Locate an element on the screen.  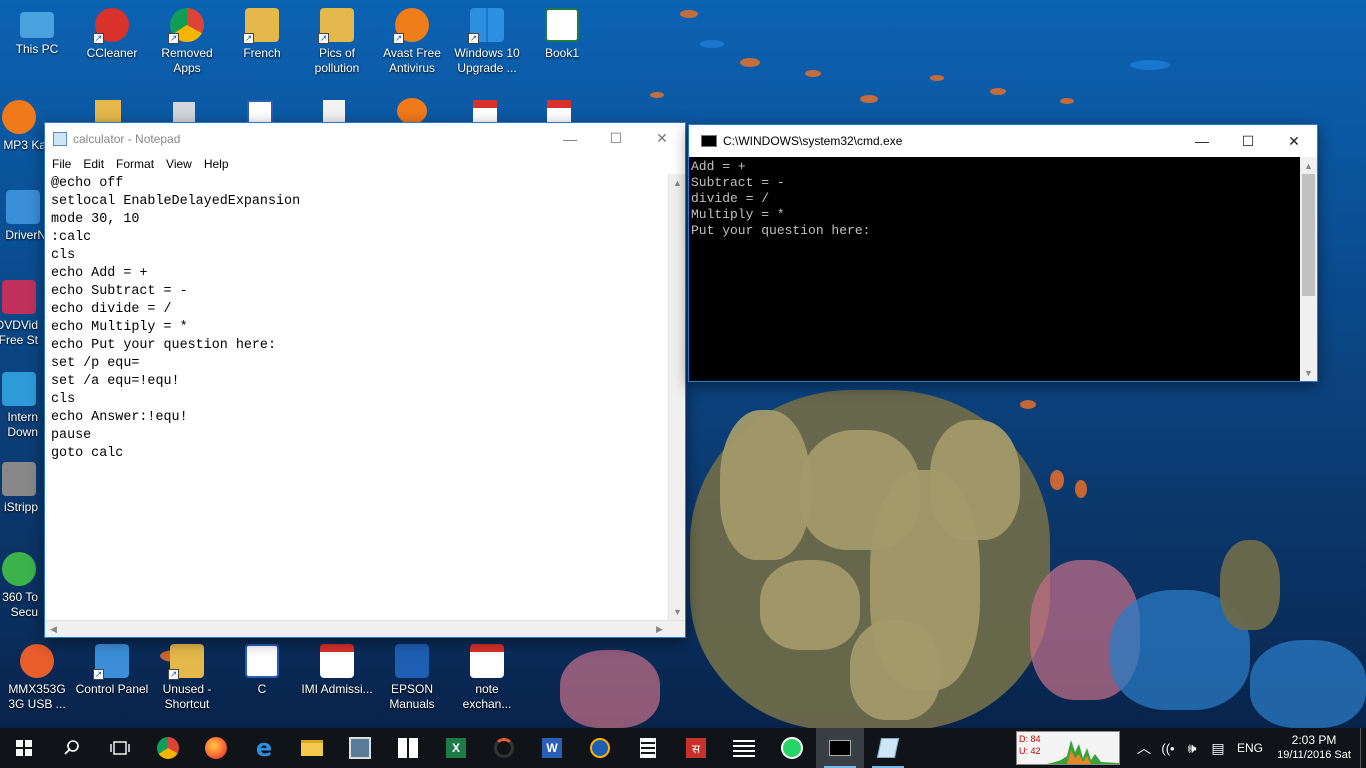
taskbar-sanskrit-app: स is located at coordinates (696, 748).